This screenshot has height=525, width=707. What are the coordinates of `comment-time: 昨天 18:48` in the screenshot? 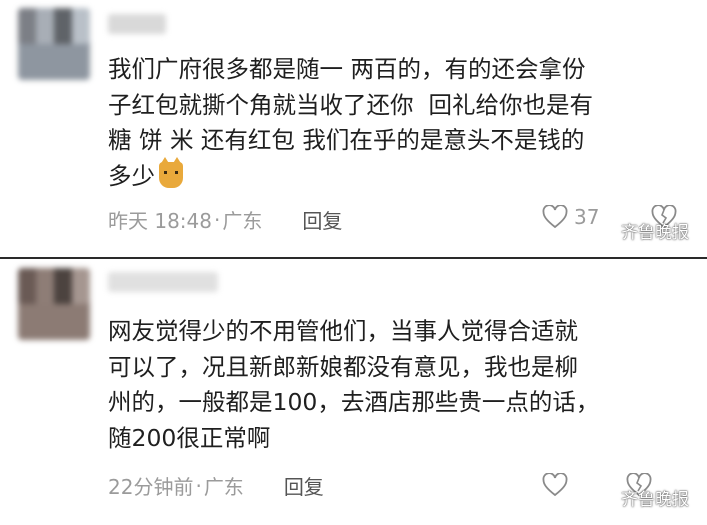 It's located at (160, 221).